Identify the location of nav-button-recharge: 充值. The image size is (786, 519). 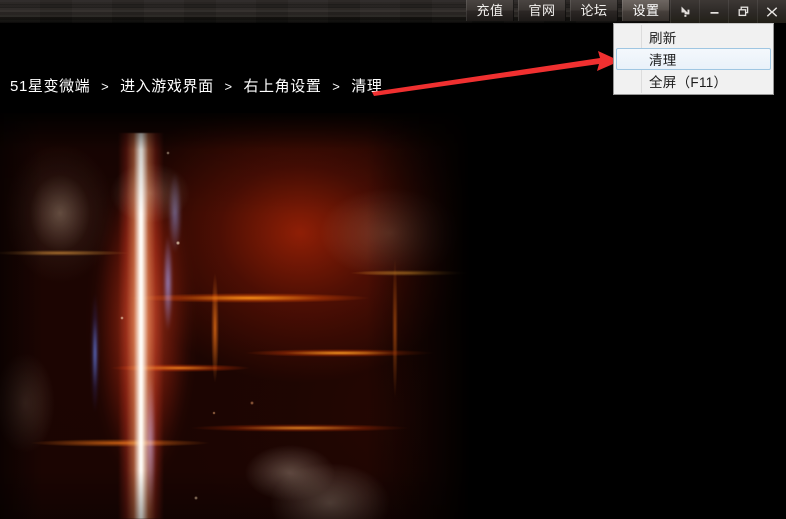
(490, 10).